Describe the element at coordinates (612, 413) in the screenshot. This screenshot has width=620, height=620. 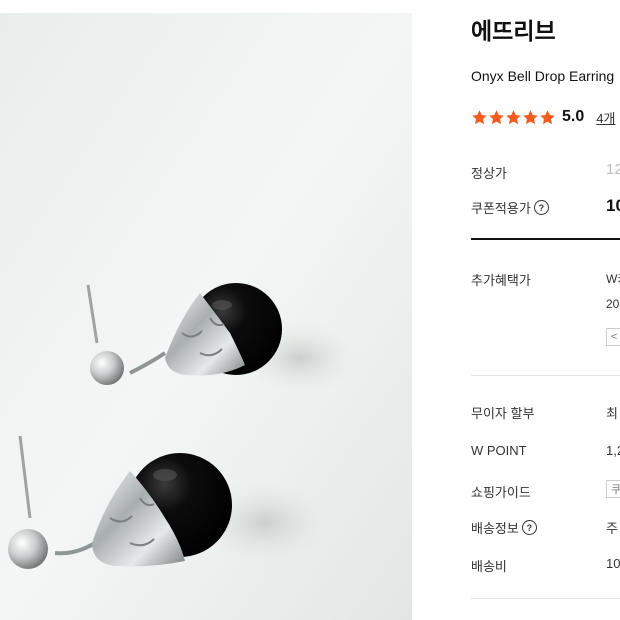
I see `installment-value: 최` at that location.